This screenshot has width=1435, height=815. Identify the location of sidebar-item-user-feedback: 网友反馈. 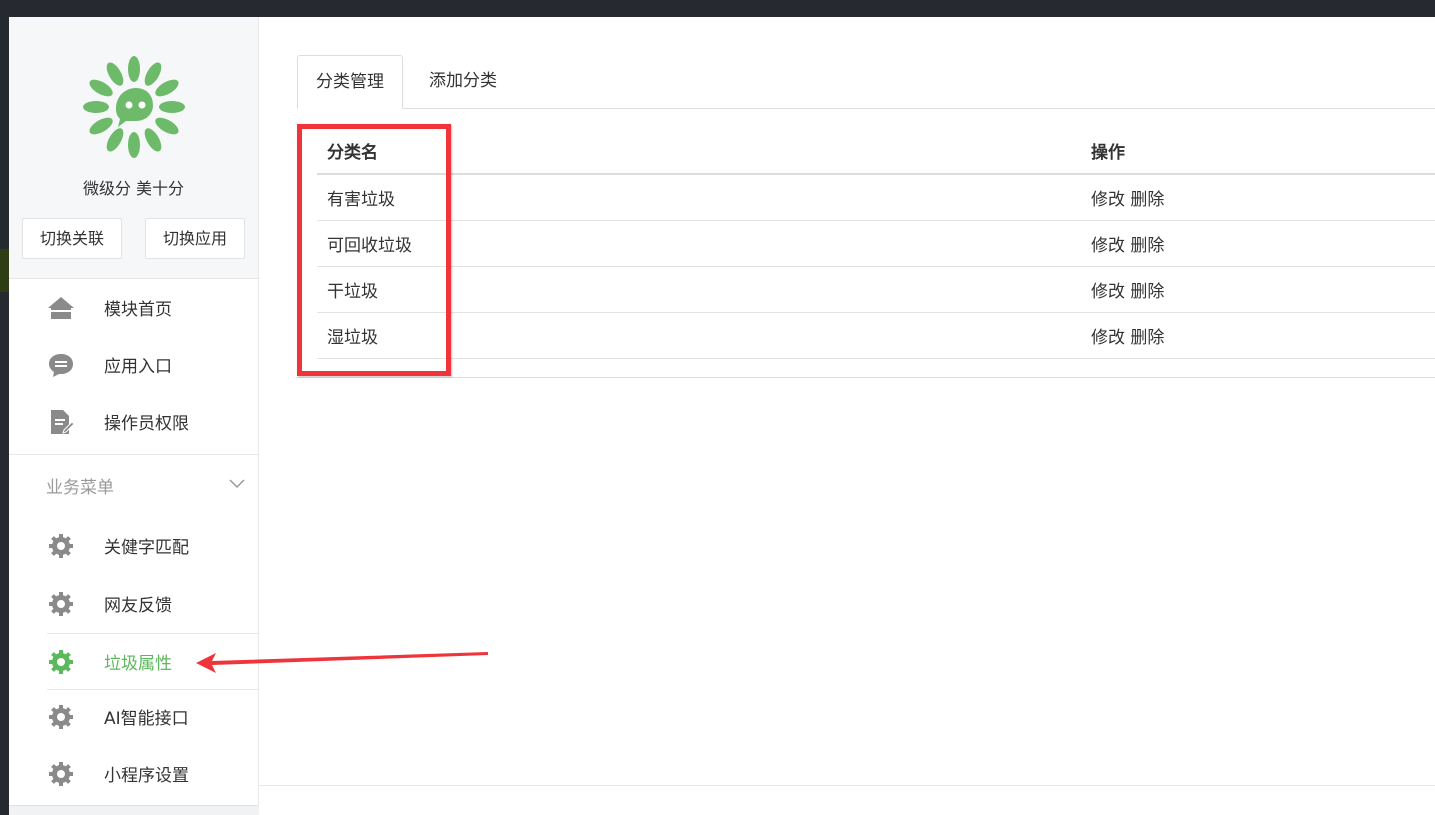
(133, 603).